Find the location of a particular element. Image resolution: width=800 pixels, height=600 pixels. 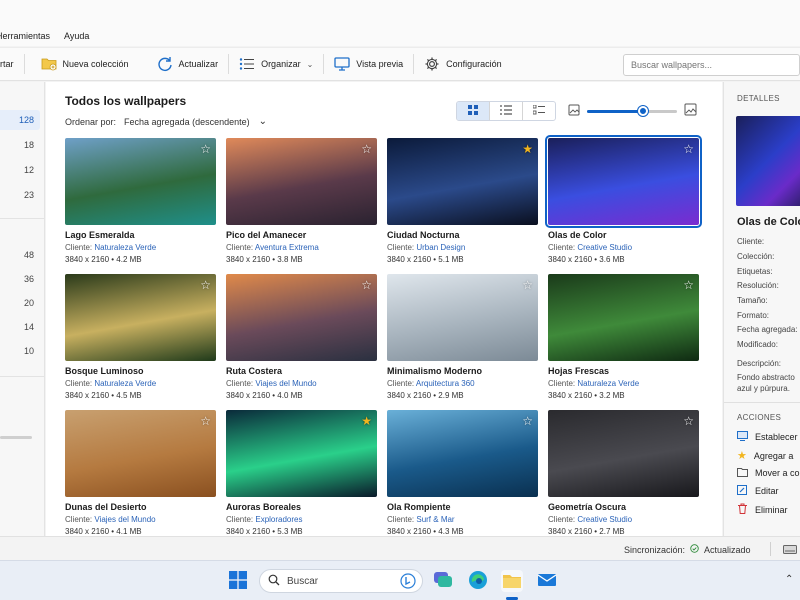

sidebar-count: 36 is located at coordinates (29, 279).